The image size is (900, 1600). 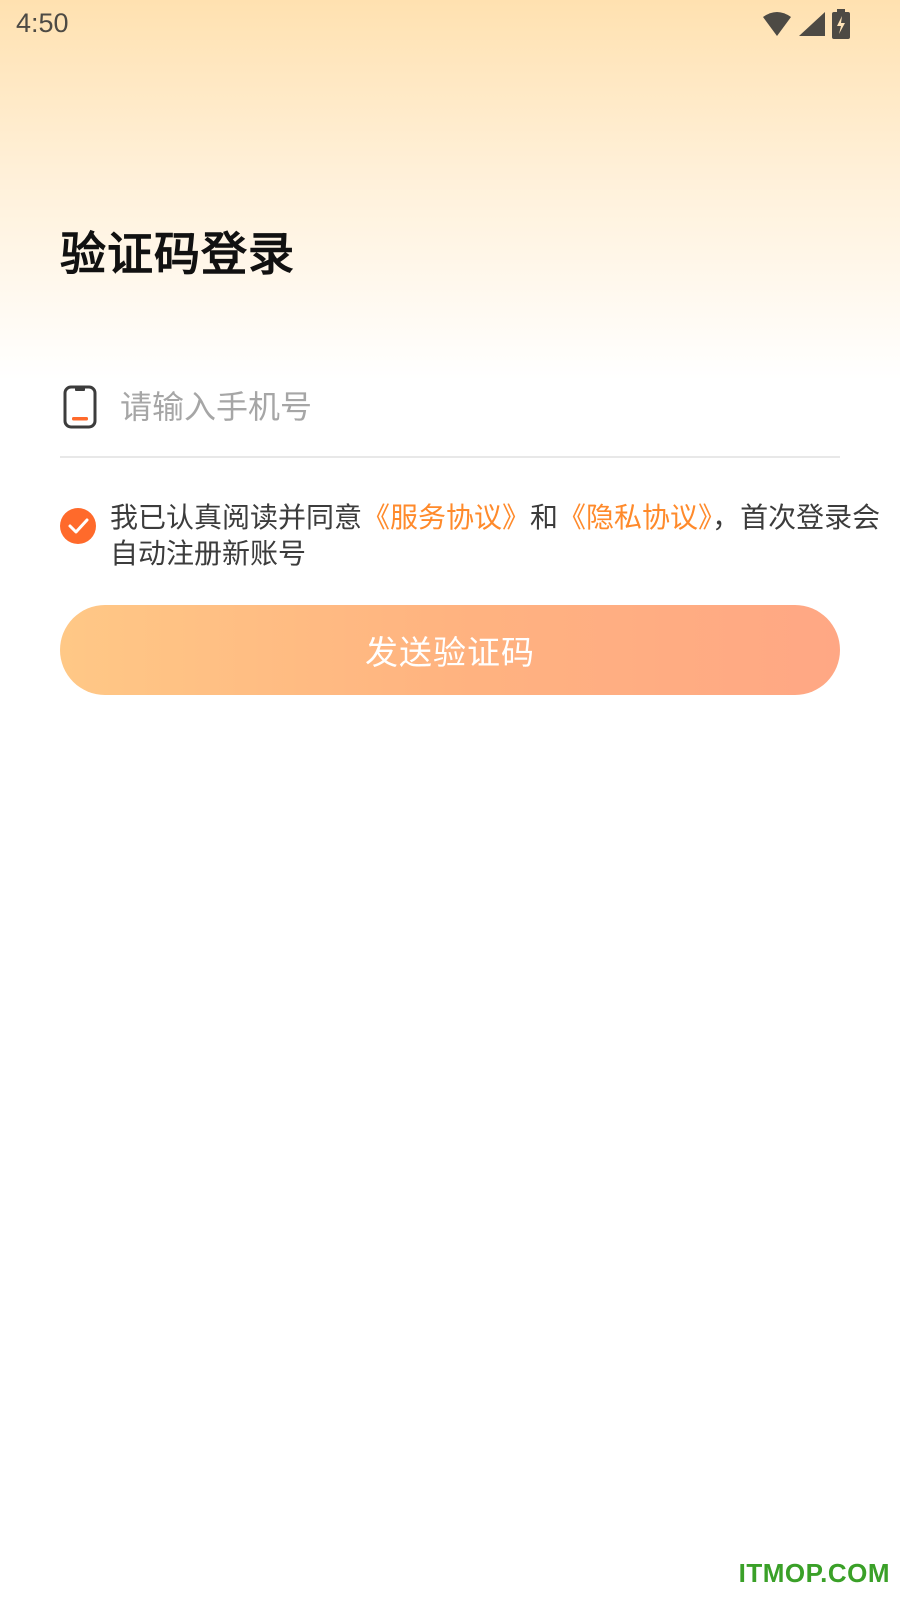 I want to click on agreement-and-text: 和, so click(x=544, y=517).